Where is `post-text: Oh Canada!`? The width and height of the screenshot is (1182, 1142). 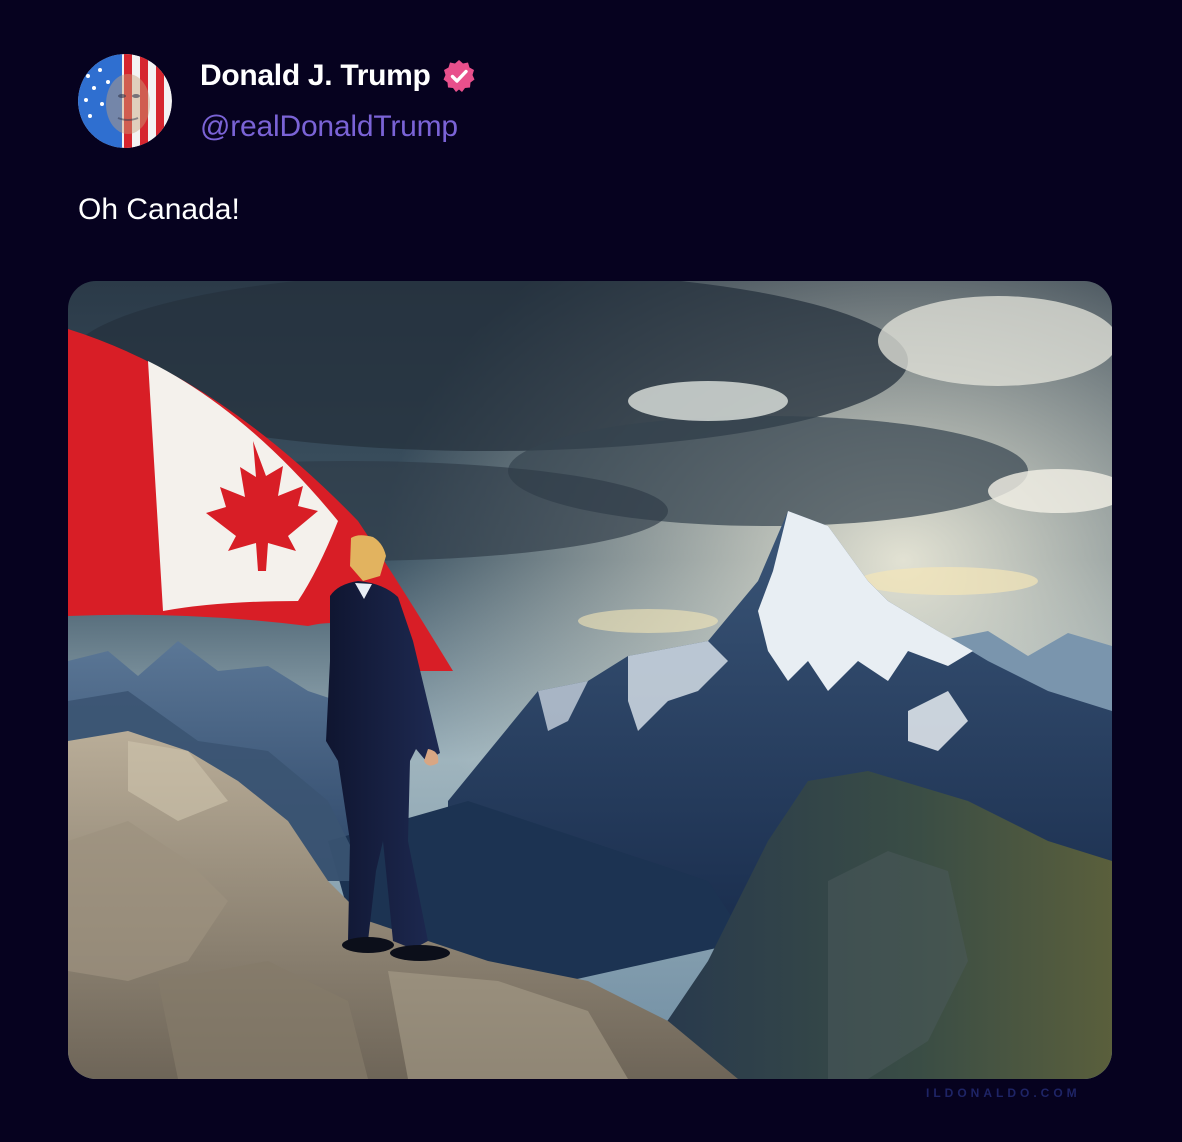
post-text: Oh Canada! is located at coordinates (159, 209).